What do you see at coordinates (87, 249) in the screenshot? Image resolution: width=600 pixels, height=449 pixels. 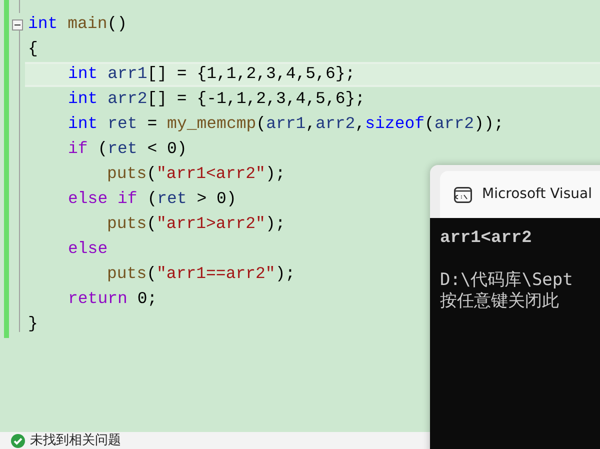 I see `code-line: else` at bounding box center [87, 249].